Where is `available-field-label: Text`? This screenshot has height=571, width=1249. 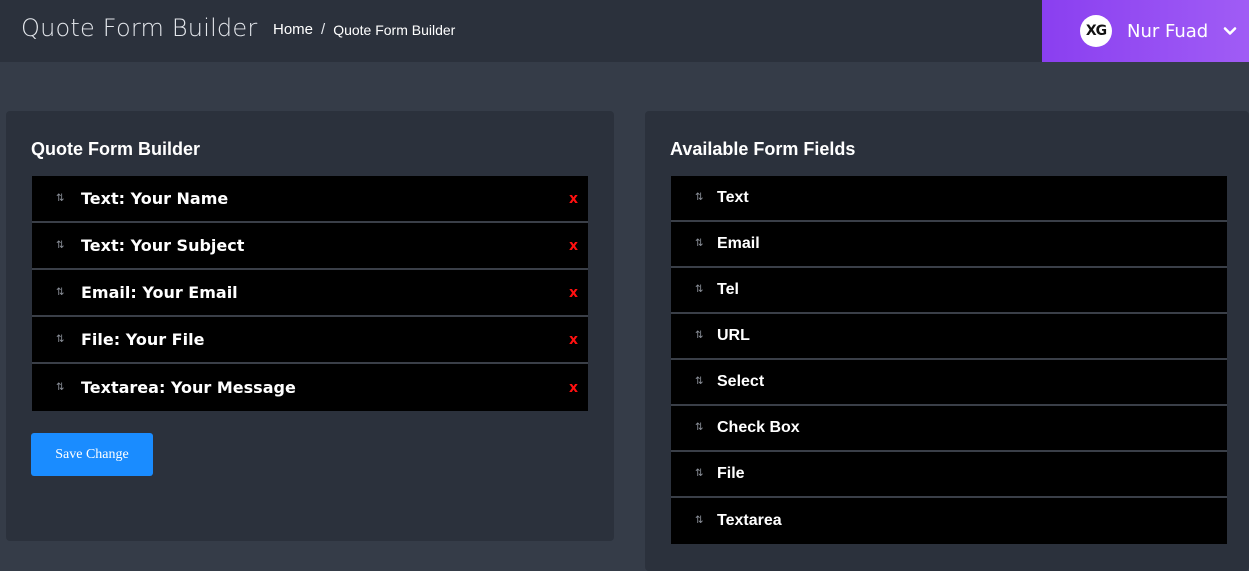
available-field-label: Text is located at coordinates (733, 197).